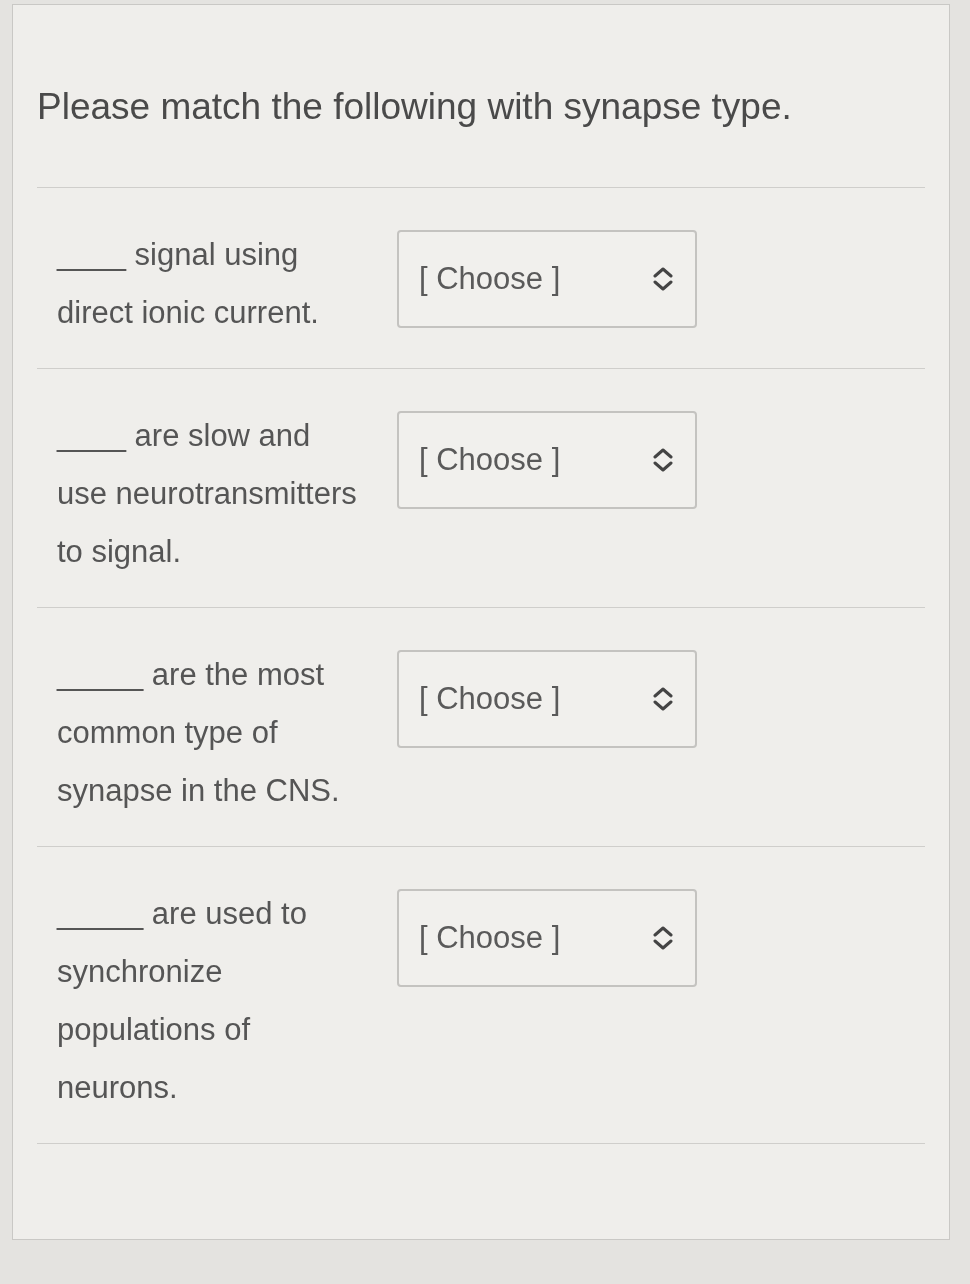  I want to click on match-prompt: ____ are slow and use neurotransmitters to signal., so click(207, 494).